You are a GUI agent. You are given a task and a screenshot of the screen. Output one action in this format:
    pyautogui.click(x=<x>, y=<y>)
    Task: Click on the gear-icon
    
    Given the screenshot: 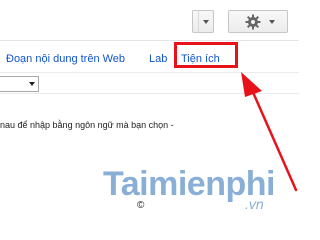 What is the action you would take?
    pyautogui.click(x=253, y=22)
    